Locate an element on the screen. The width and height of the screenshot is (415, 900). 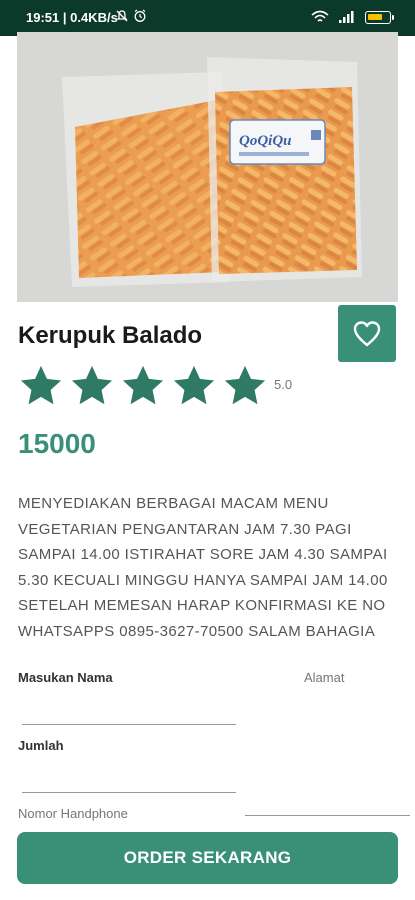
phone-label: Nomor Handphone is located at coordinates (73, 813).